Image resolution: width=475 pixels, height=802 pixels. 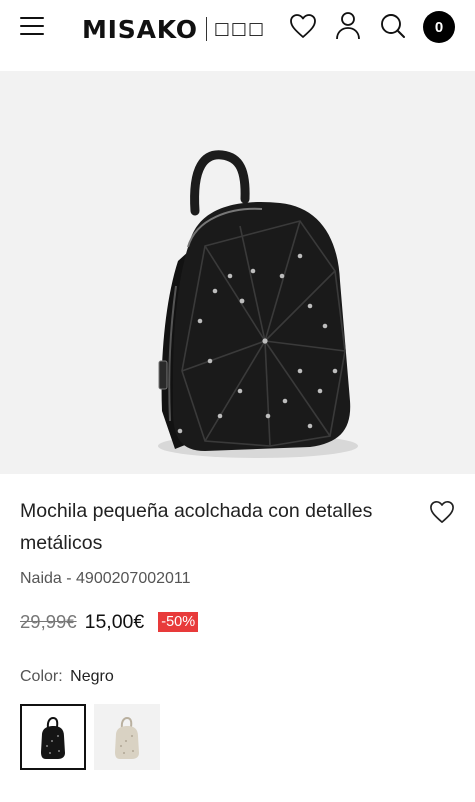 What do you see at coordinates (303, 26) in the screenshot?
I see `heart-icon` at bounding box center [303, 26].